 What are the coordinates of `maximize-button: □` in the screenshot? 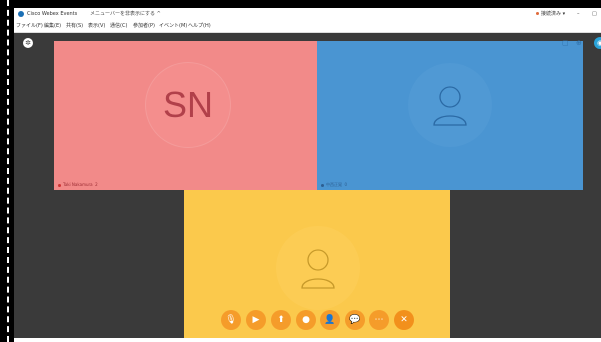 It's located at (594, 14).